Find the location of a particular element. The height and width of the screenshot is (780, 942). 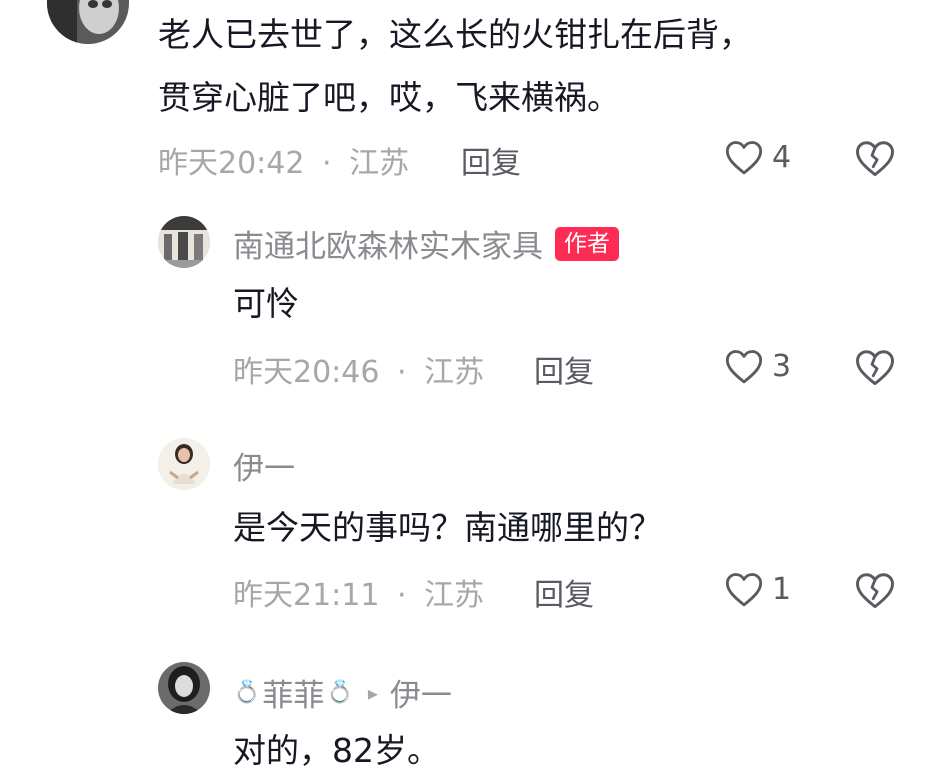

like-count: 4 is located at coordinates (782, 157).